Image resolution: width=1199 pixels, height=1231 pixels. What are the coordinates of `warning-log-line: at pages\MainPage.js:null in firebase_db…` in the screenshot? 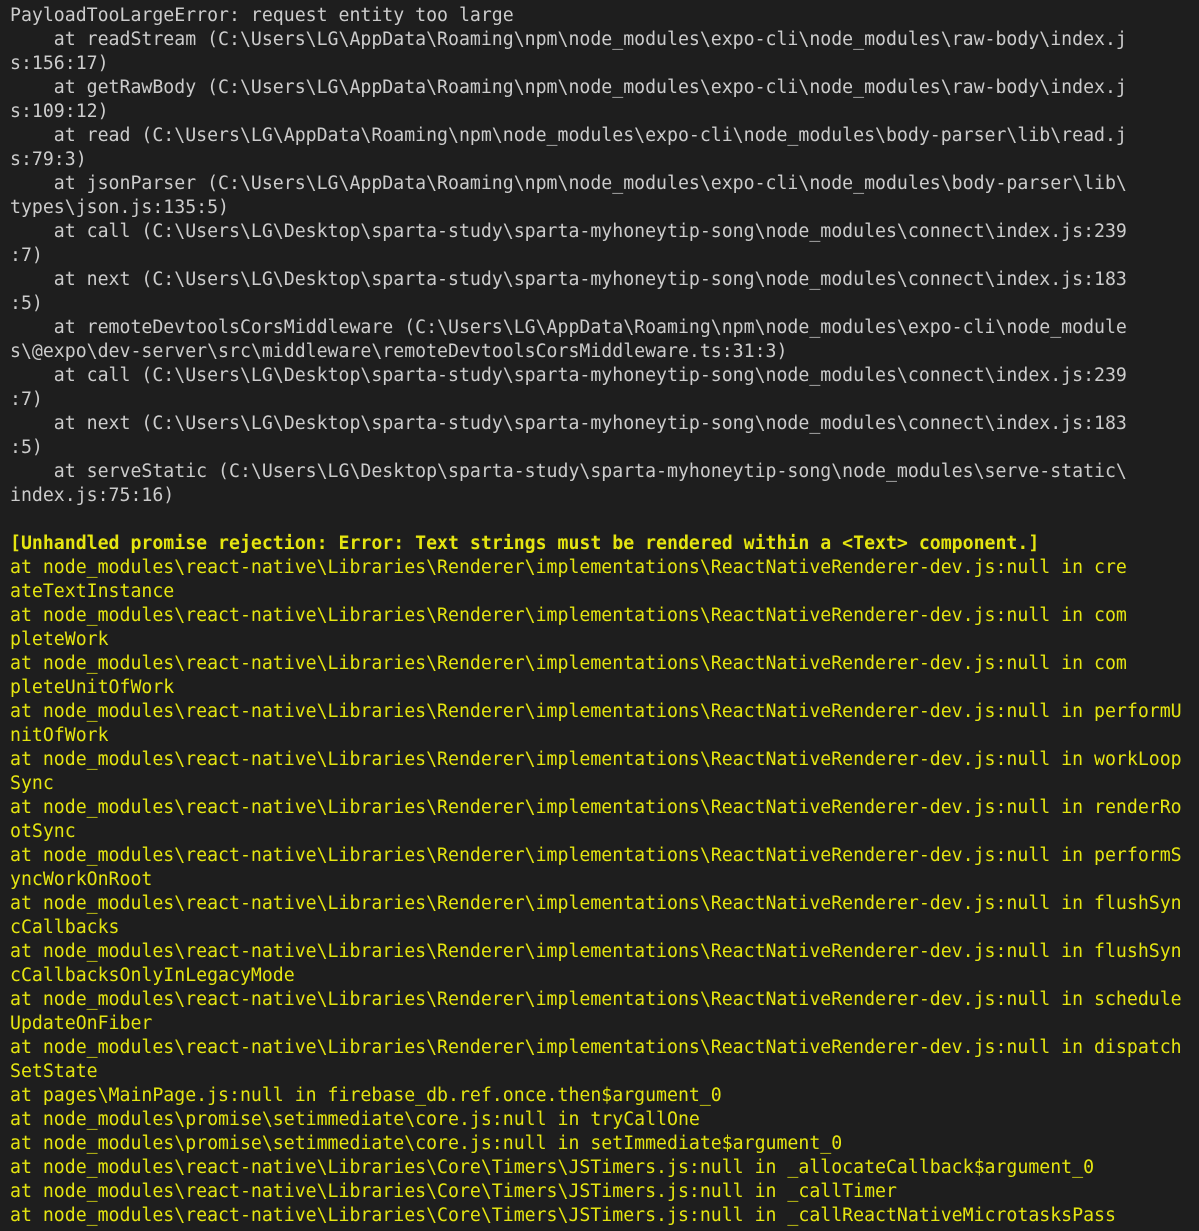 It's located at (366, 1095).